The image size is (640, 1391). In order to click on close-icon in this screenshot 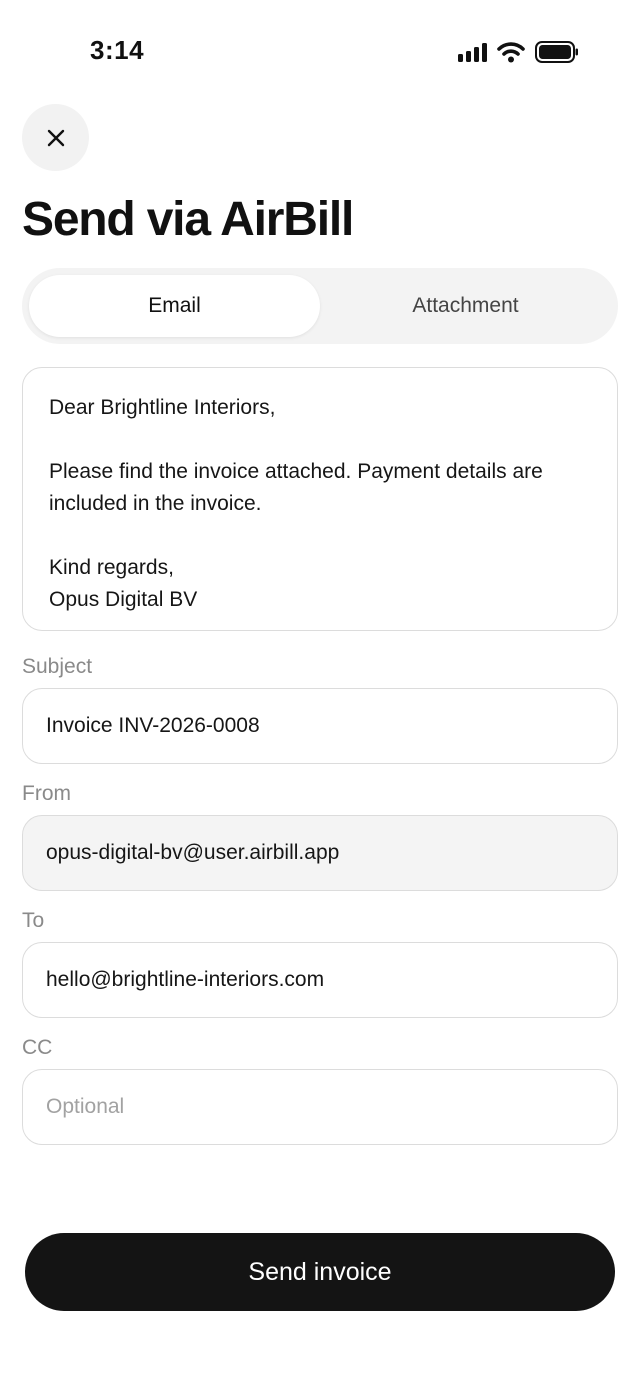, I will do `click(55, 137)`.